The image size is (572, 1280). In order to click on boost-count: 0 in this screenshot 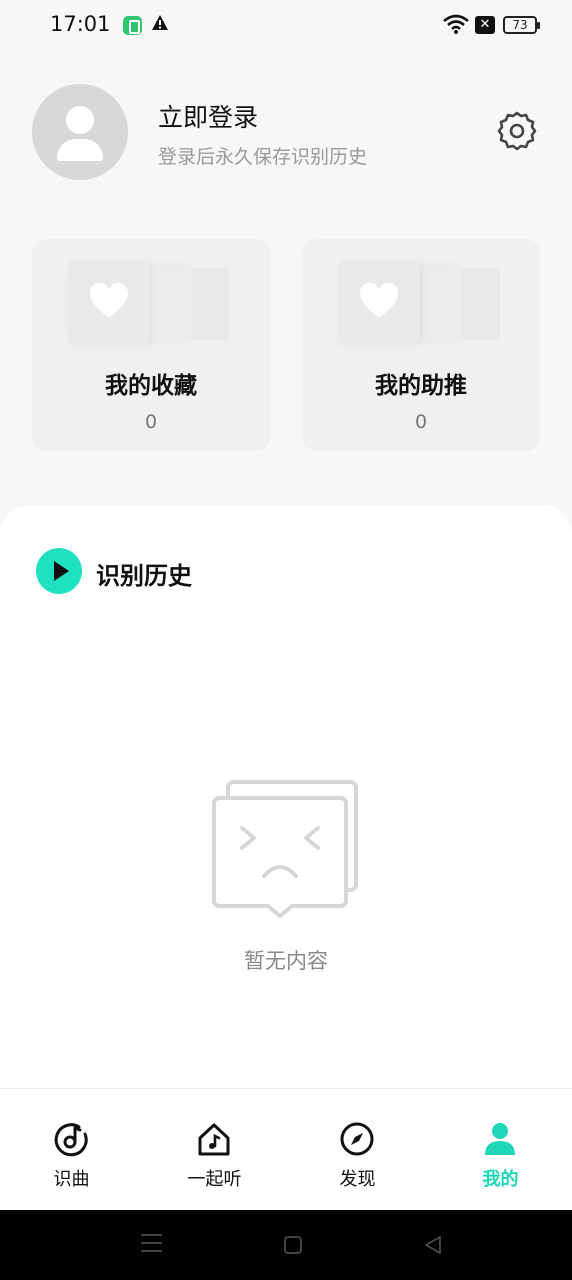, I will do `click(421, 422)`.